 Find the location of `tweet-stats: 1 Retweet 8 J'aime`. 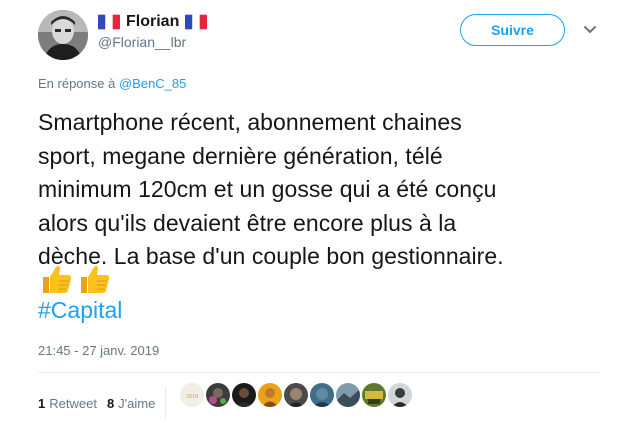

tweet-stats: 1 Retweet 8 J'aime is located at coordinates (106, 403).